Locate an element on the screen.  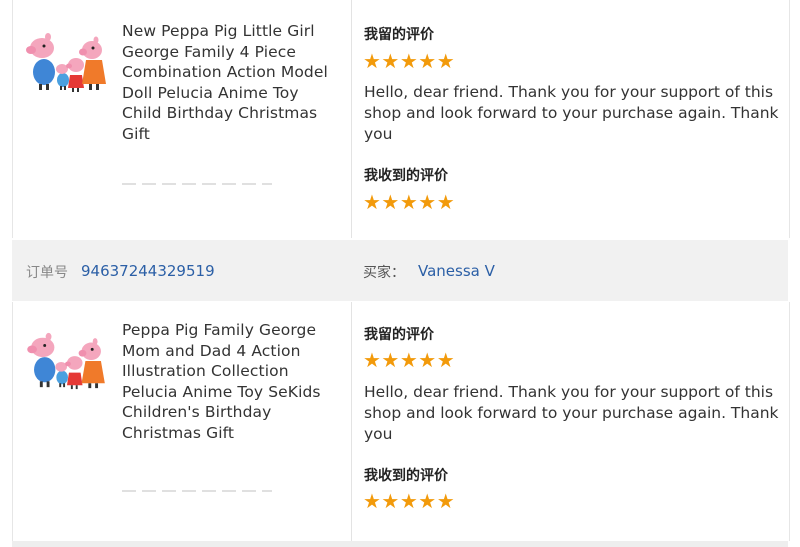
bottom-separator is located at coordinates (400, 544).